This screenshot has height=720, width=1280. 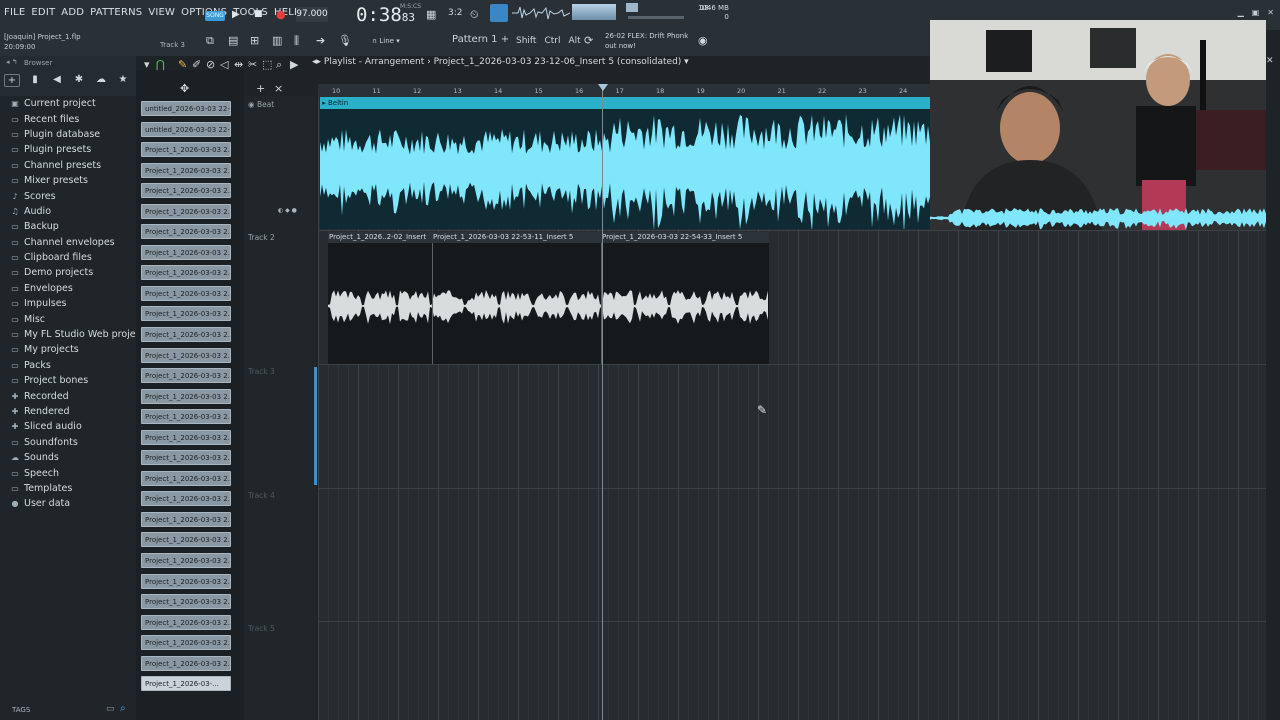 What do you see at coordinates (386, 41) in the screenshot?
I see `snap-mode-select: ∩ Line ▾` at bounding box center [386, 41].